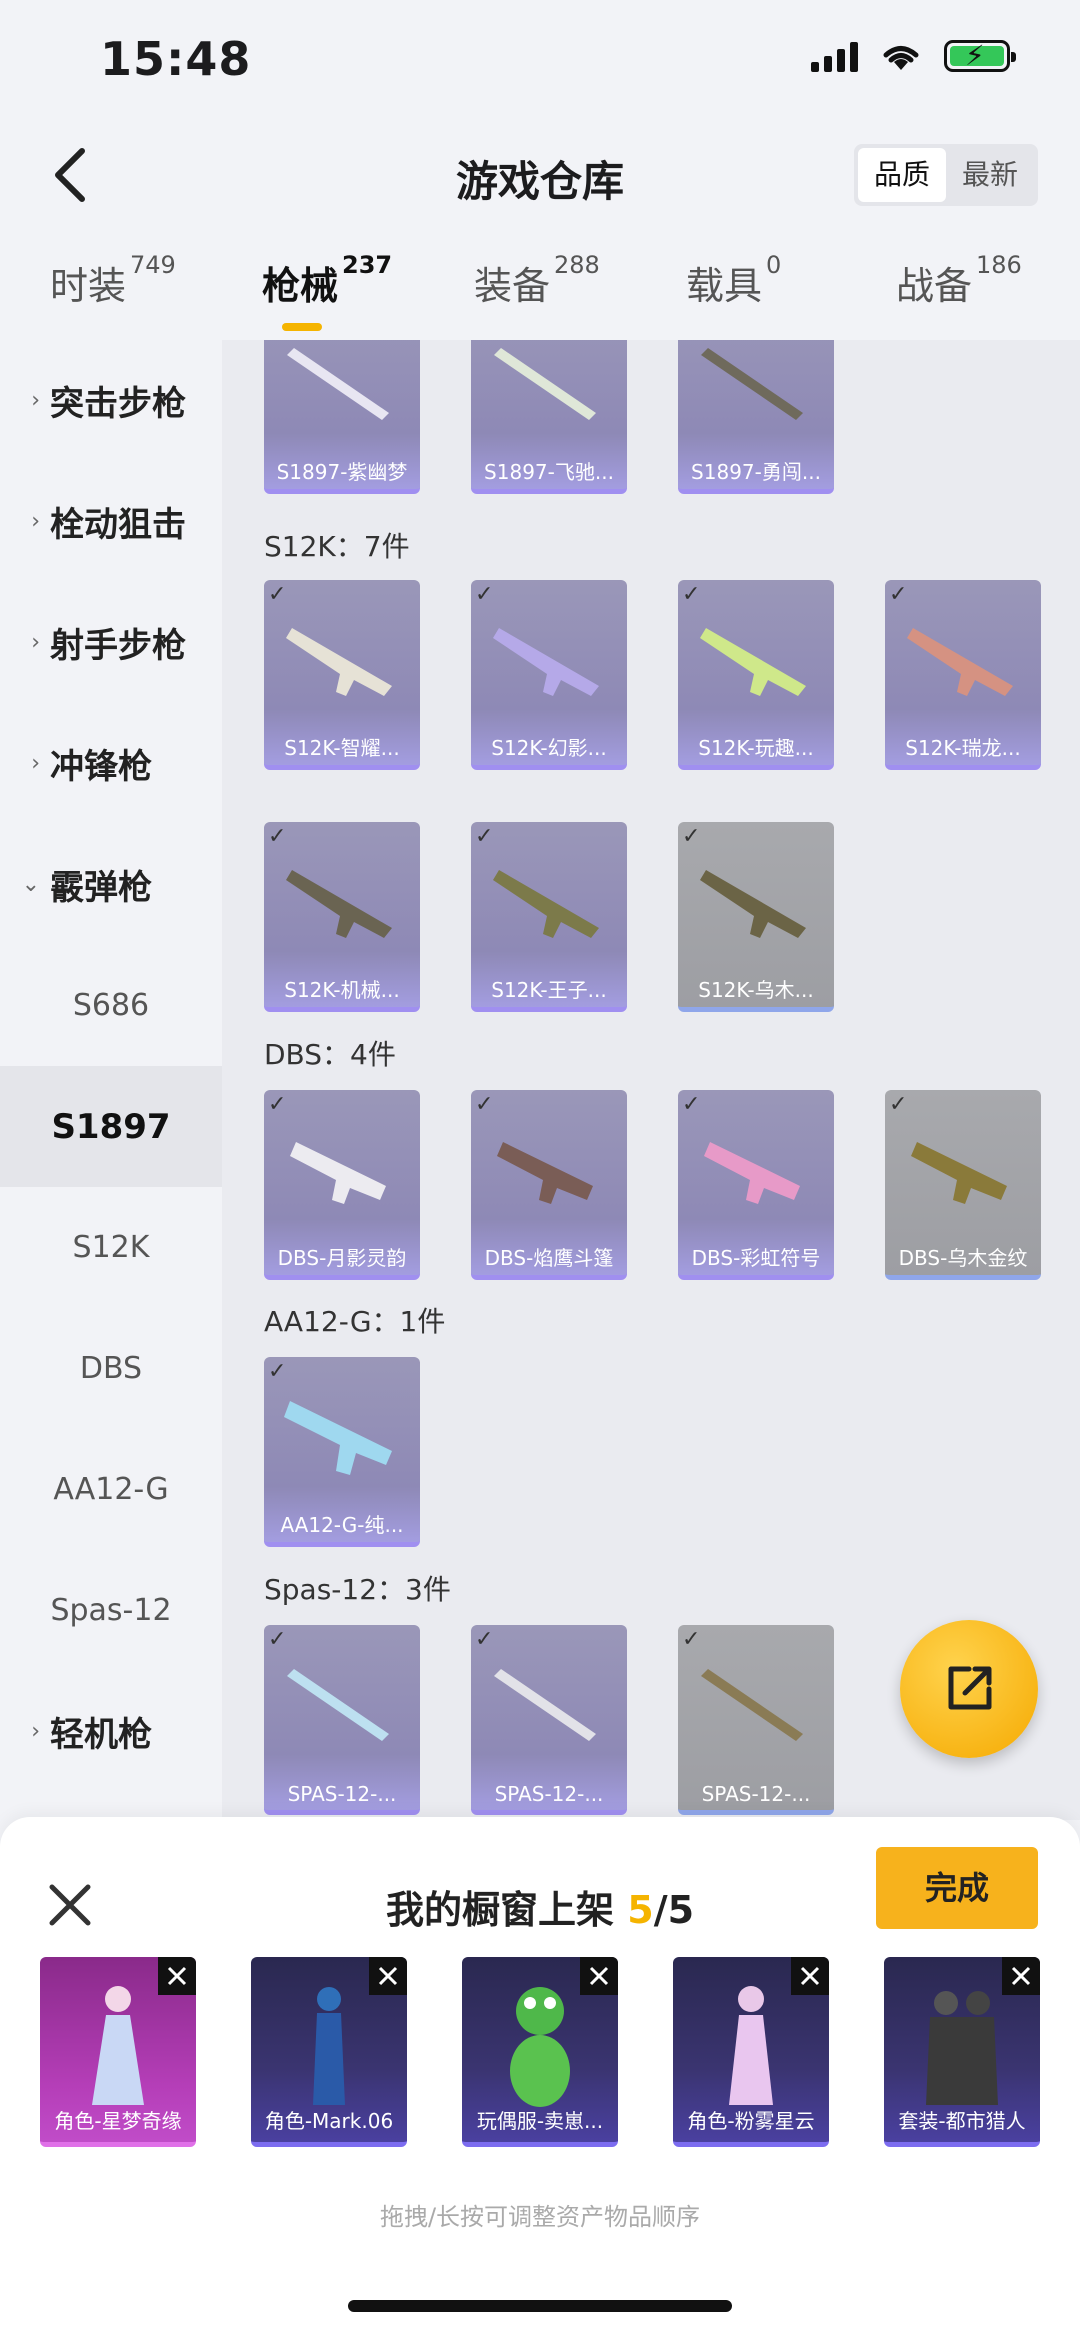  I want to click on item-card: ✓ DBS-彩虹符号, so click(756, 1185).